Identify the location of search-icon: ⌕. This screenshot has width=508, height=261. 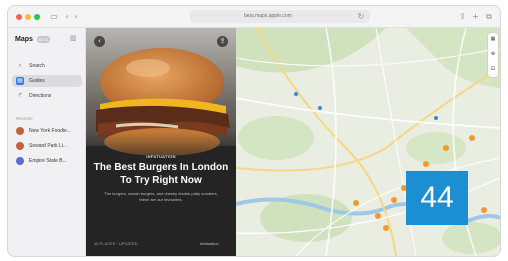
(20, 65).